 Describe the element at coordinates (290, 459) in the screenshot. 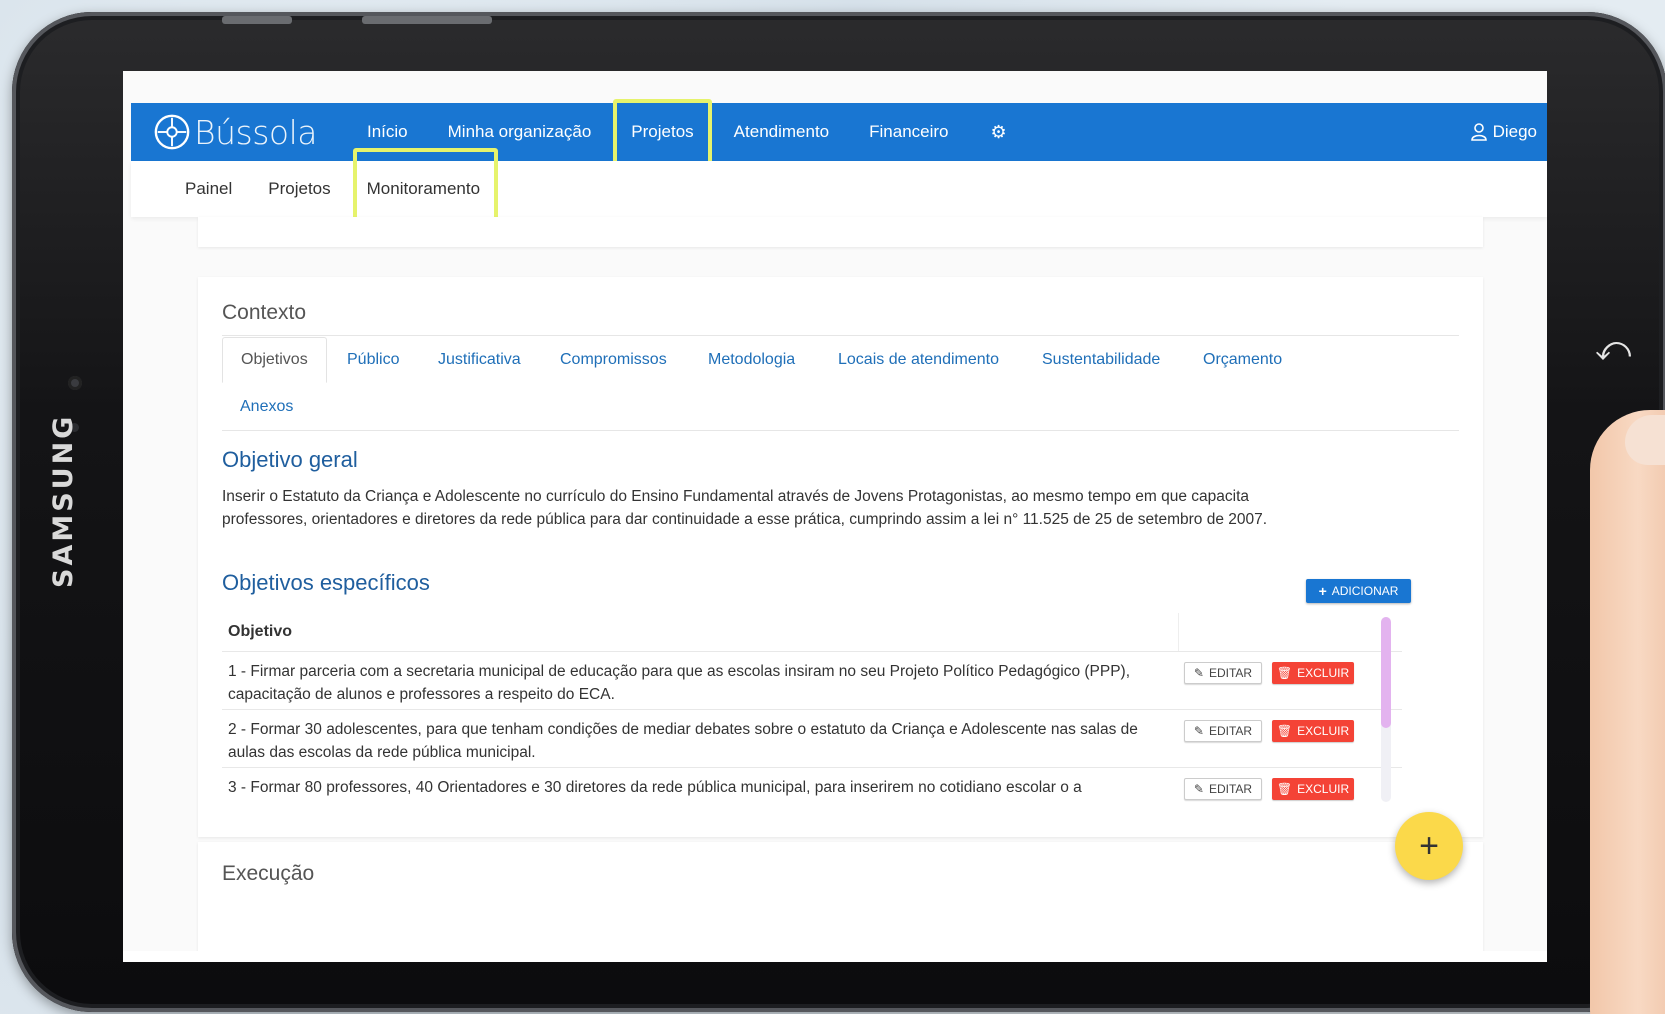

I see `general-objective-title: Objetivo geral` at that location.